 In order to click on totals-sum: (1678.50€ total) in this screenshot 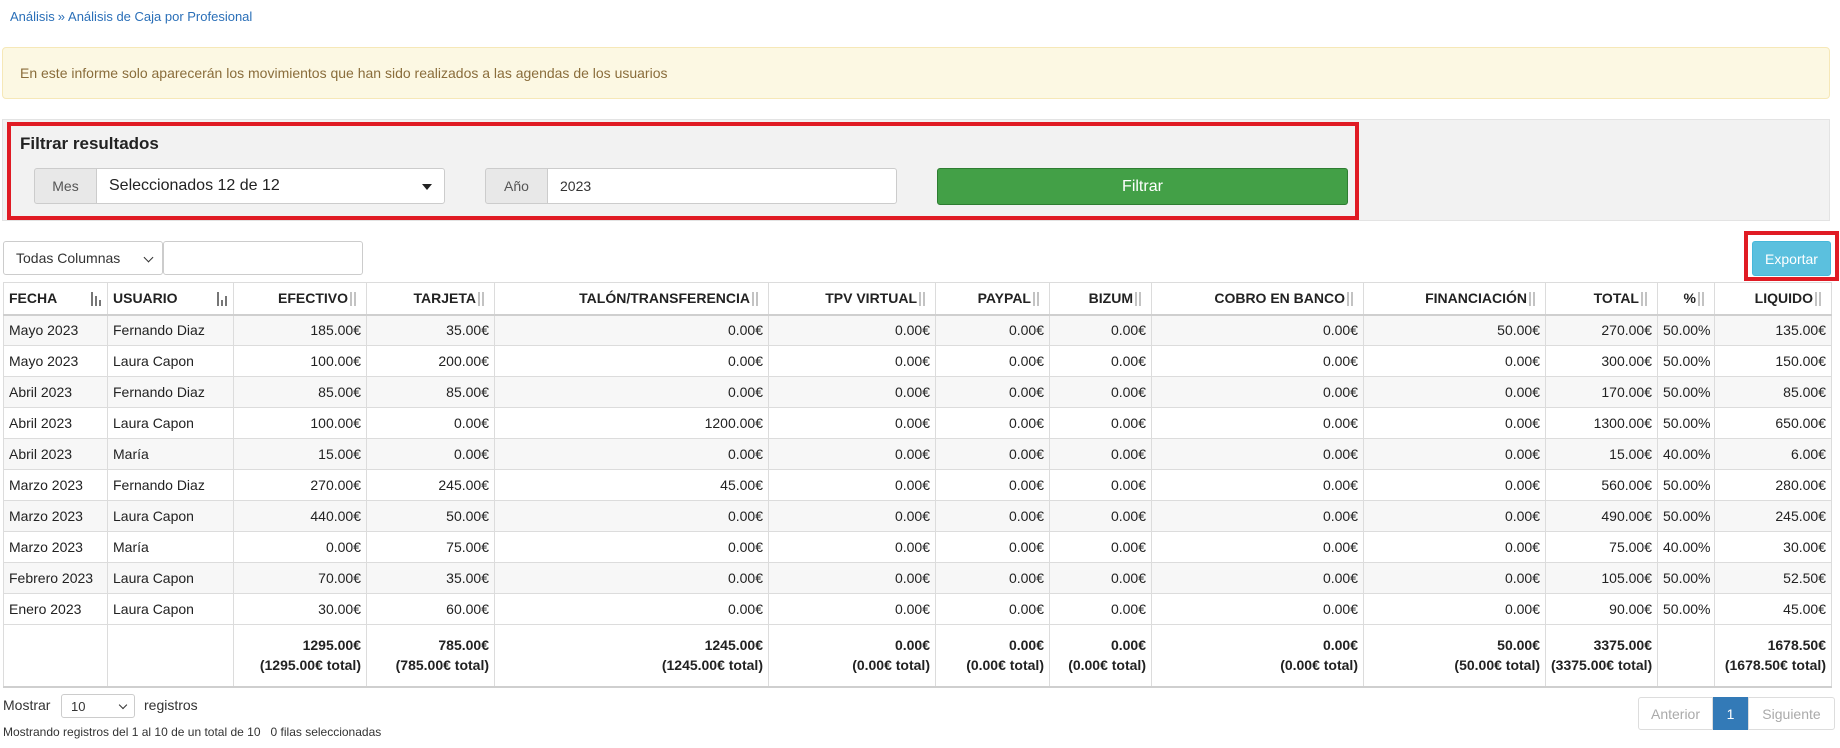, I will do `click(1775, 665)`.